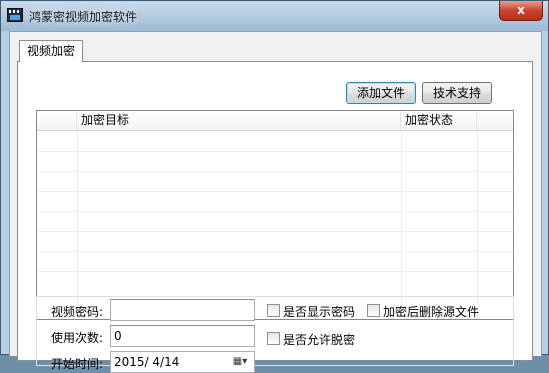 The height and width of the screenshot is (373, 549). What do you see at coordinates (77, 338) in the screenshot?
I see `usage-count-label: 使用次数:` at bounding box center [77, 338].